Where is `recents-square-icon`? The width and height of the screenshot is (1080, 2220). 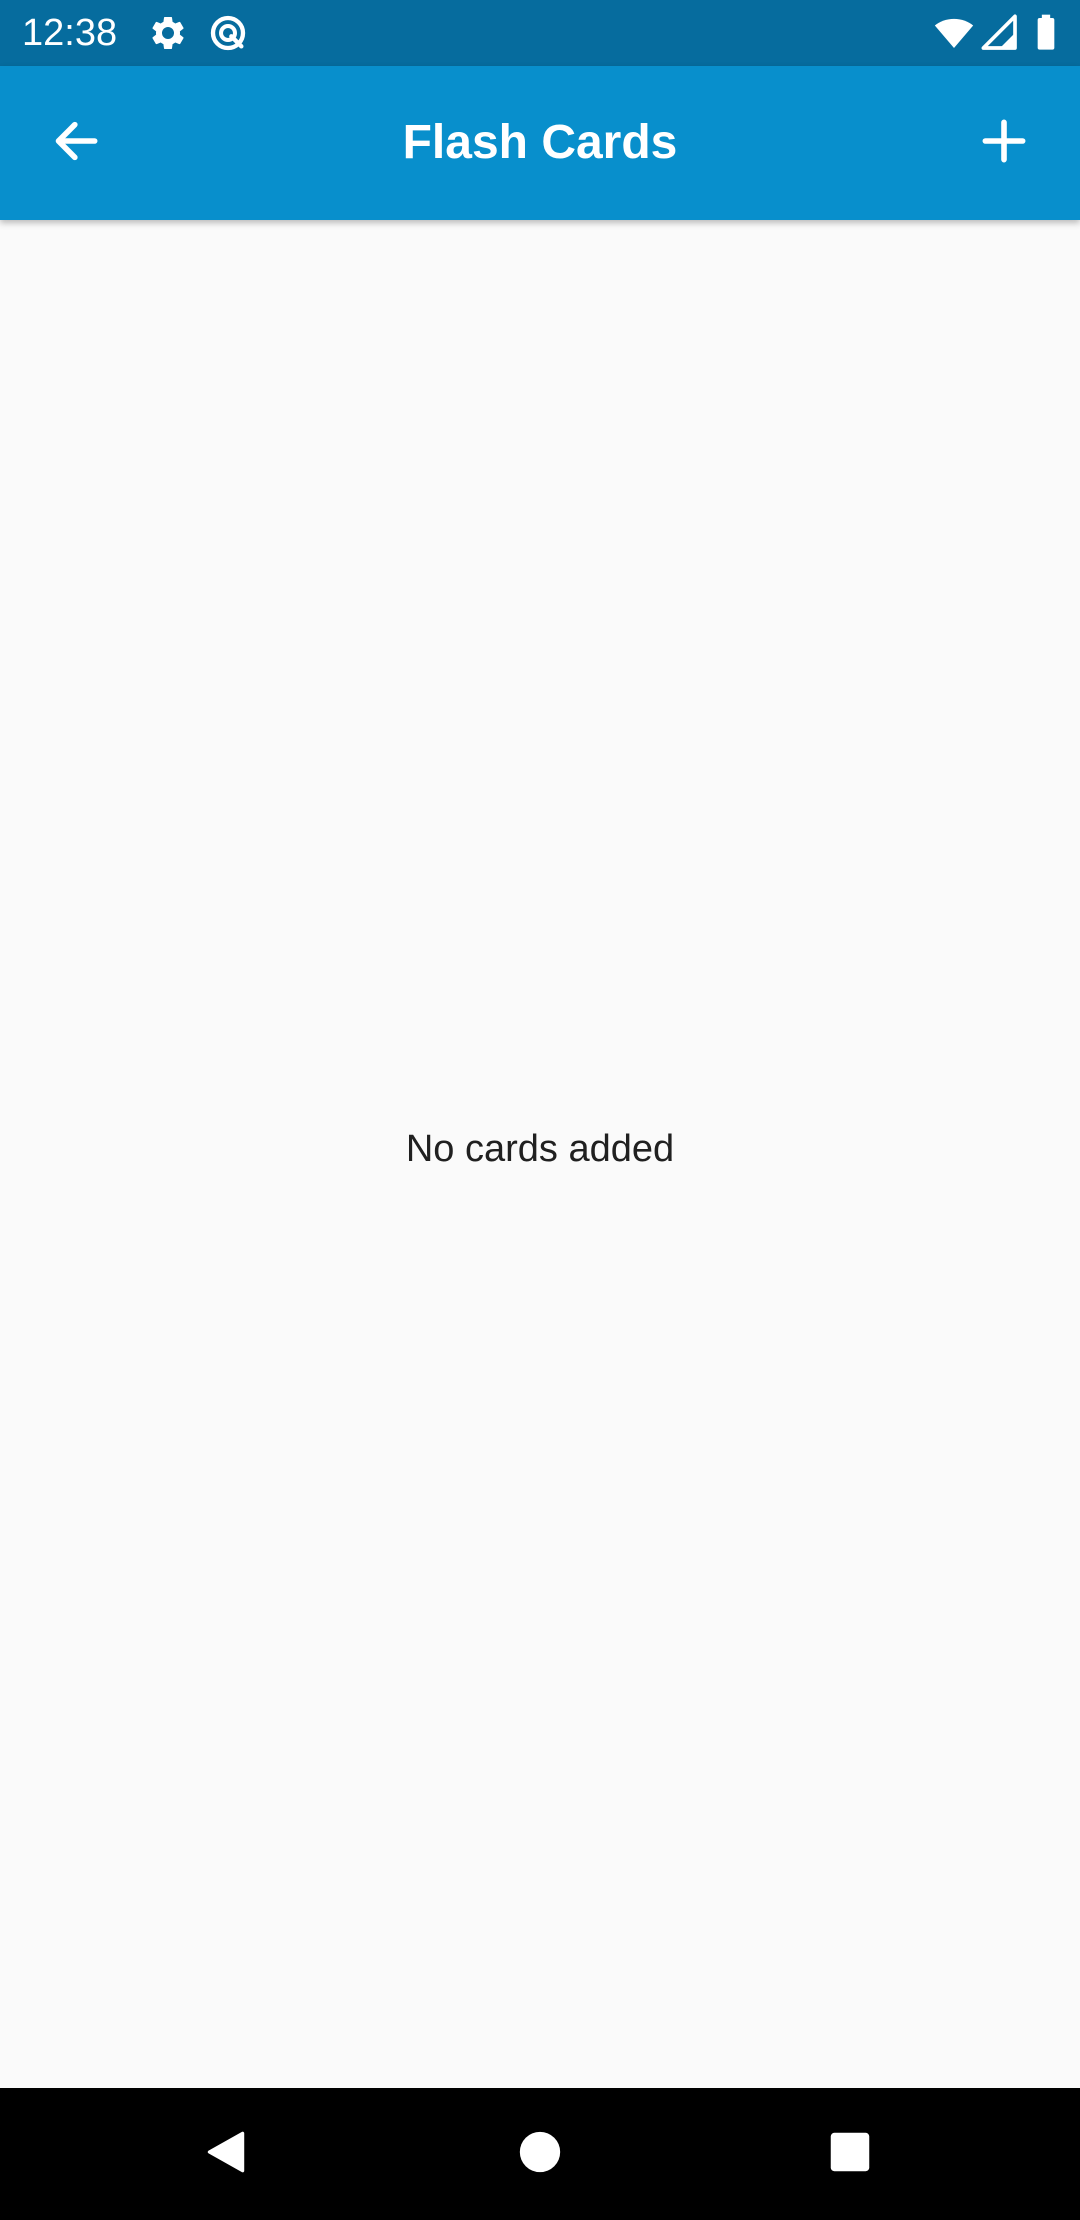
recents-square-icon is located at coordinates (850, 2154).